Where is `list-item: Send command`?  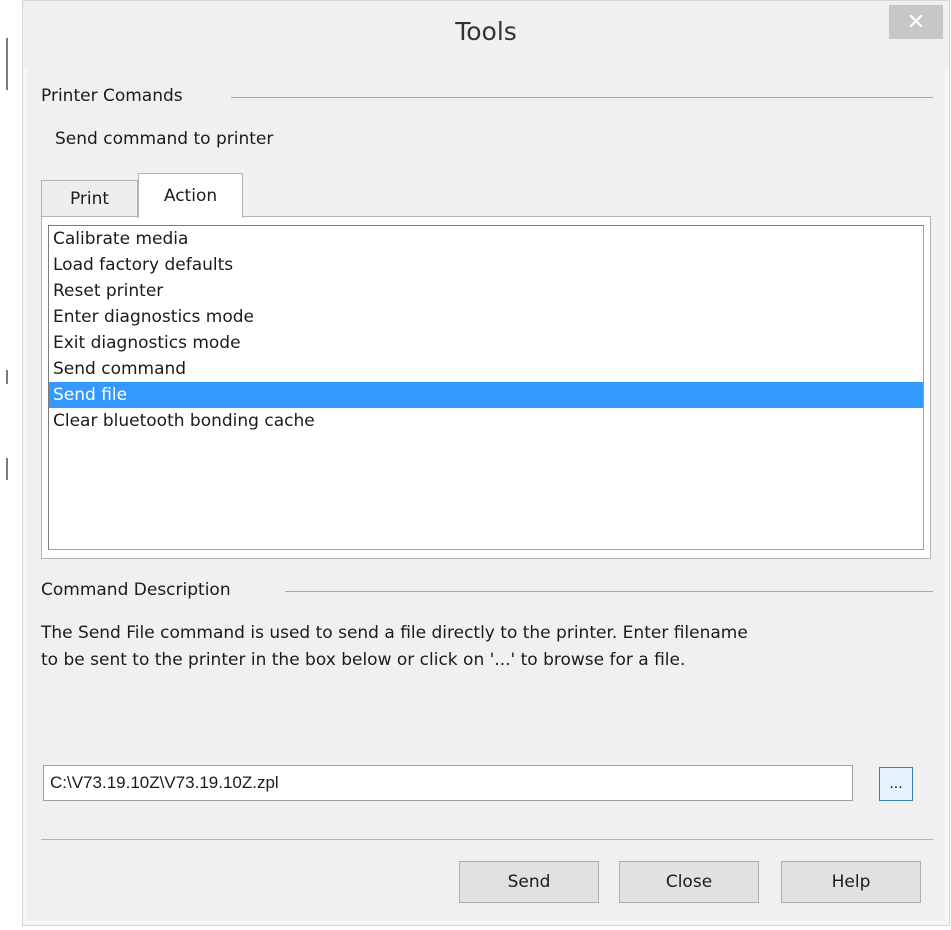 list-item: Send command is located at coordinates (486, 369).